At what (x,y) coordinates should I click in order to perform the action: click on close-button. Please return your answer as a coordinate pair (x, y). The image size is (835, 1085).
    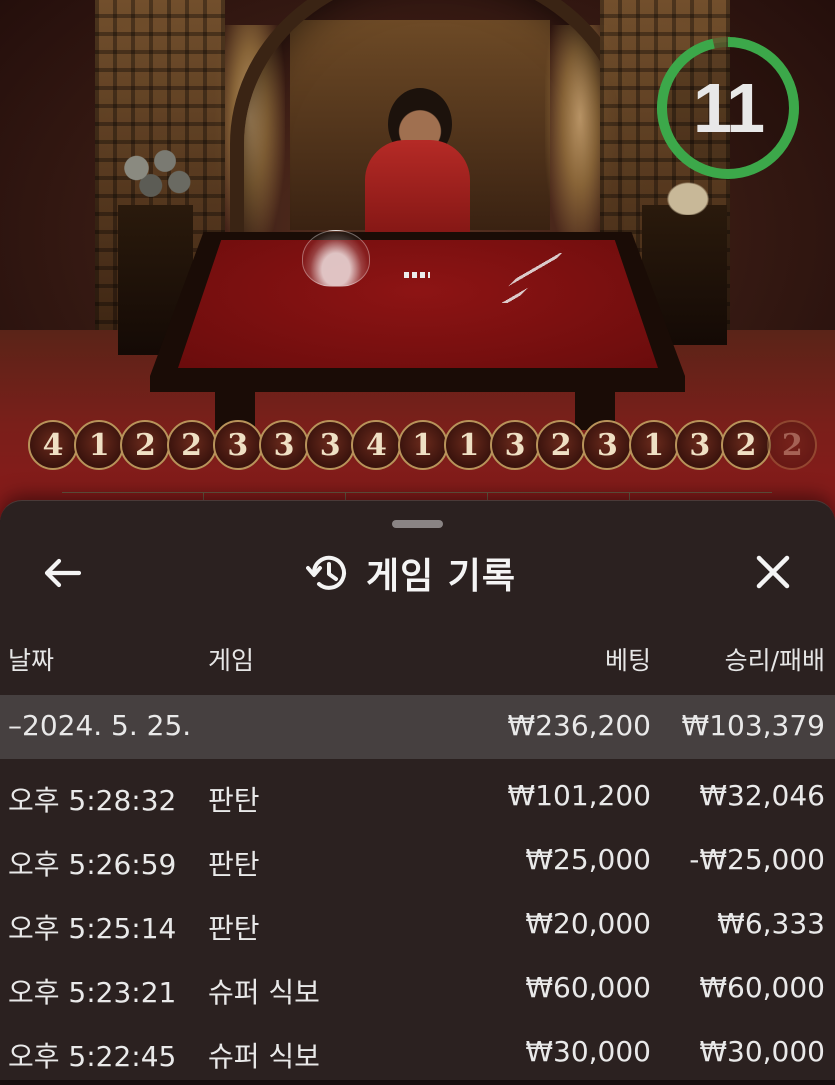
    Looking at the image, I should click on (773, 572).